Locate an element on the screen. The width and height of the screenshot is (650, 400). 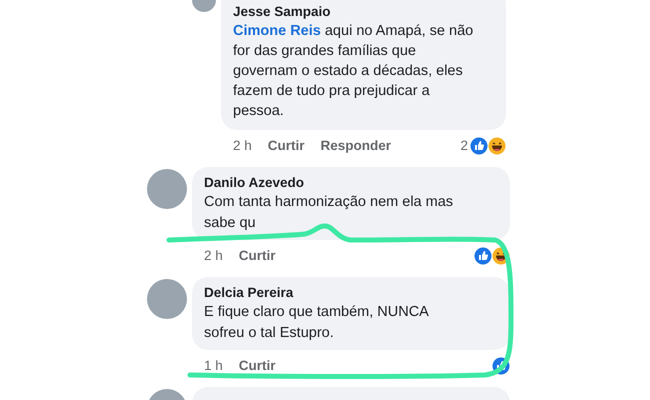
commenter-name: Delcia Pereira is located at coordinates (351, 293).